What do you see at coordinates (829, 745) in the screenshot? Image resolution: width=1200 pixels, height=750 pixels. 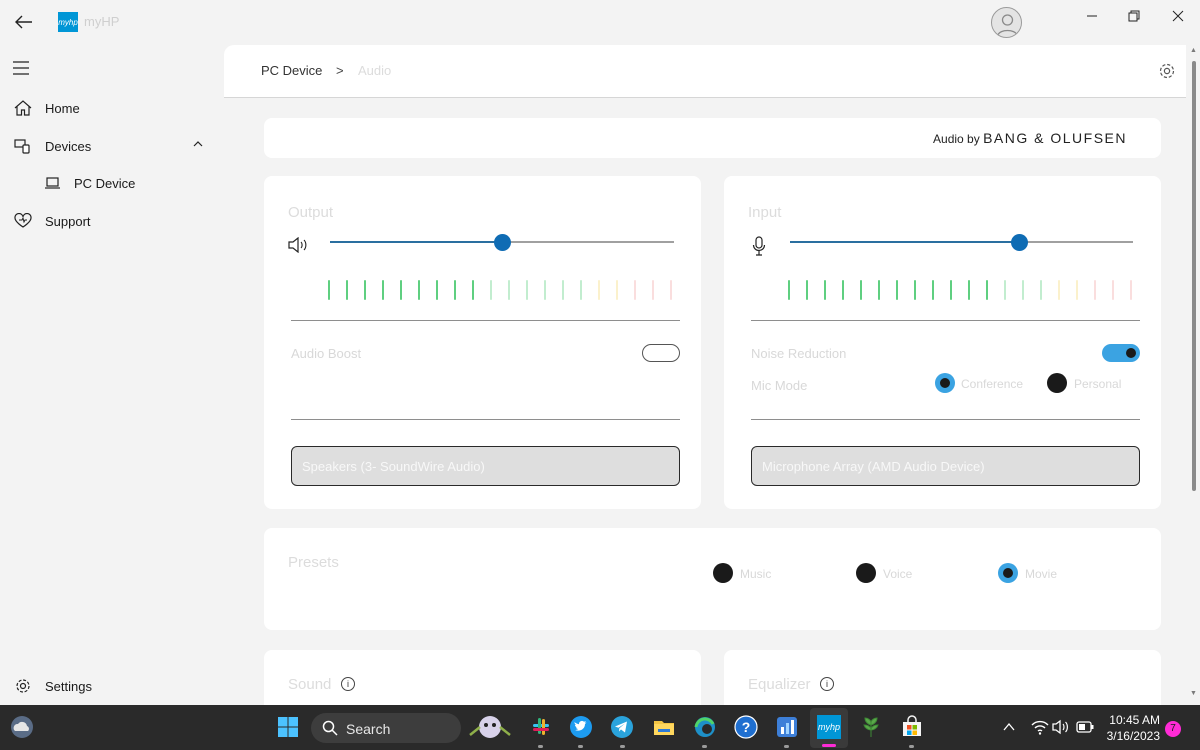 I see `active-app-indicator` at bounding box center [829, 745].